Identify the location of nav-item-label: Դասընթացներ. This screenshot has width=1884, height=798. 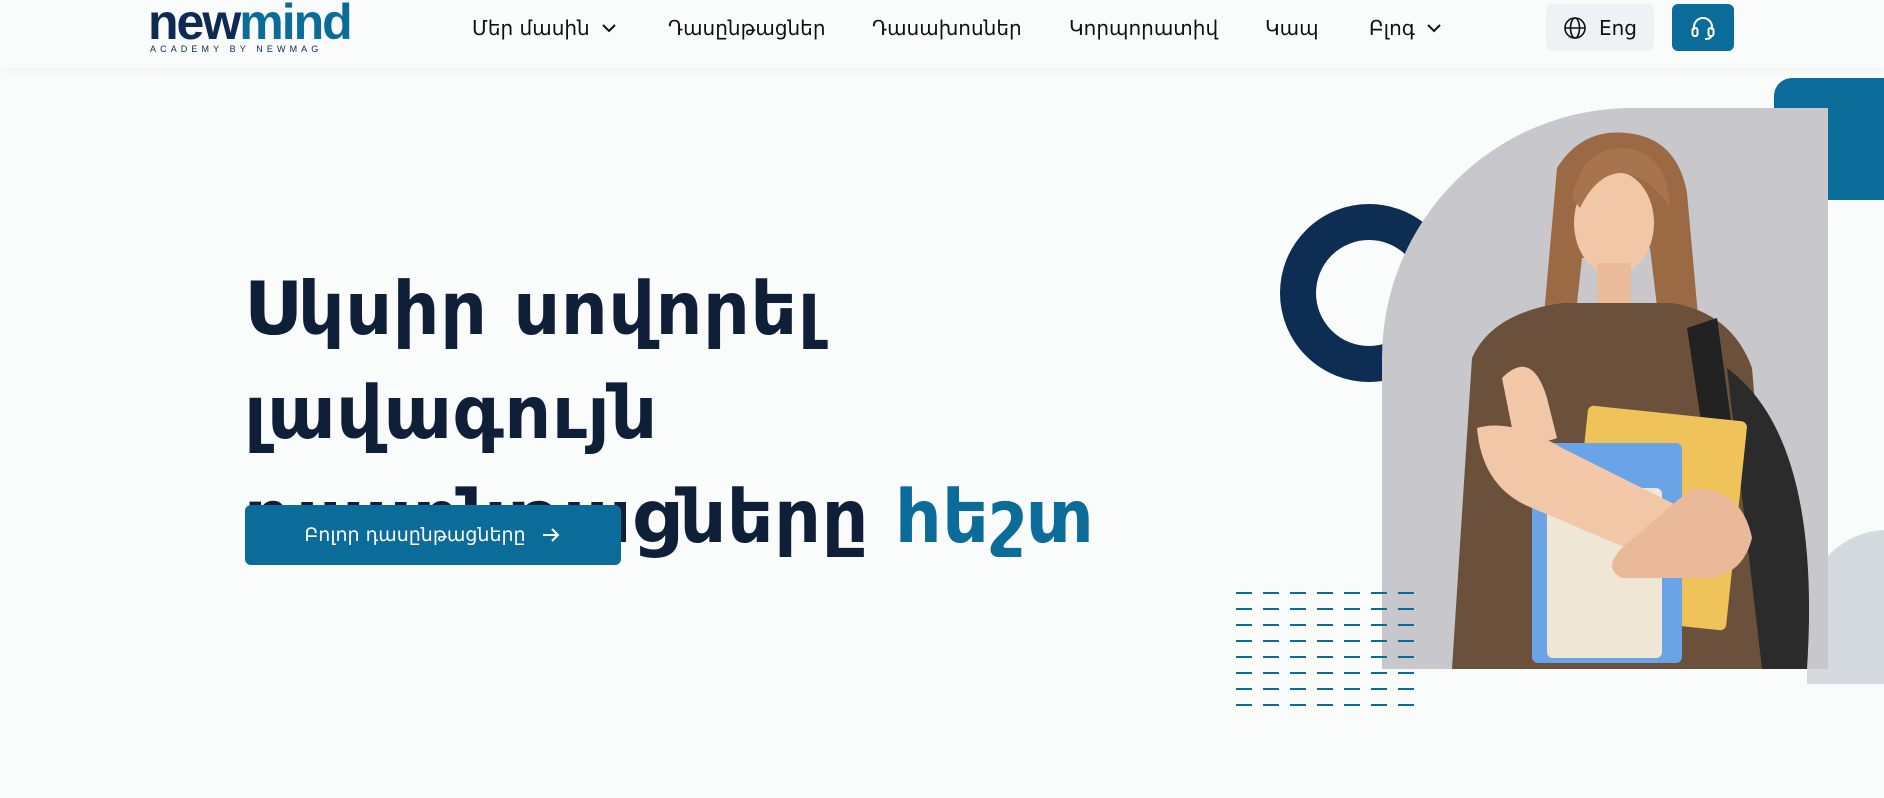
(747, 28).